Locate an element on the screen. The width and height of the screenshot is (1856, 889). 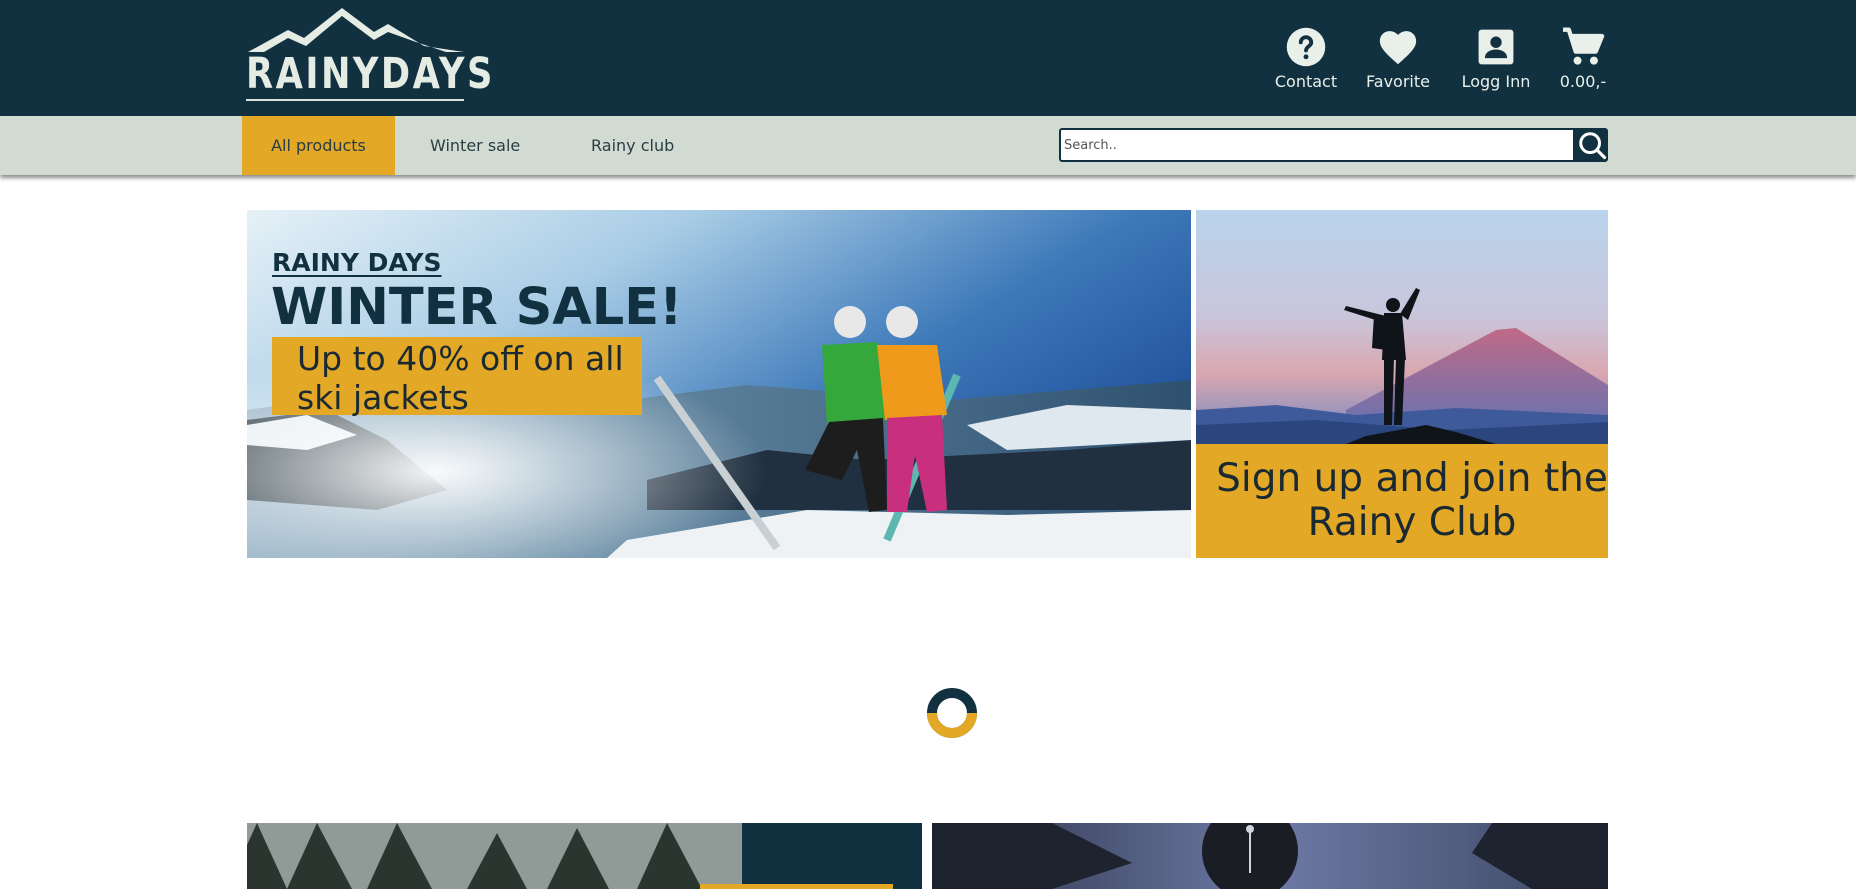
favorite-label: Favorite is located at coordinates (1398, 81).